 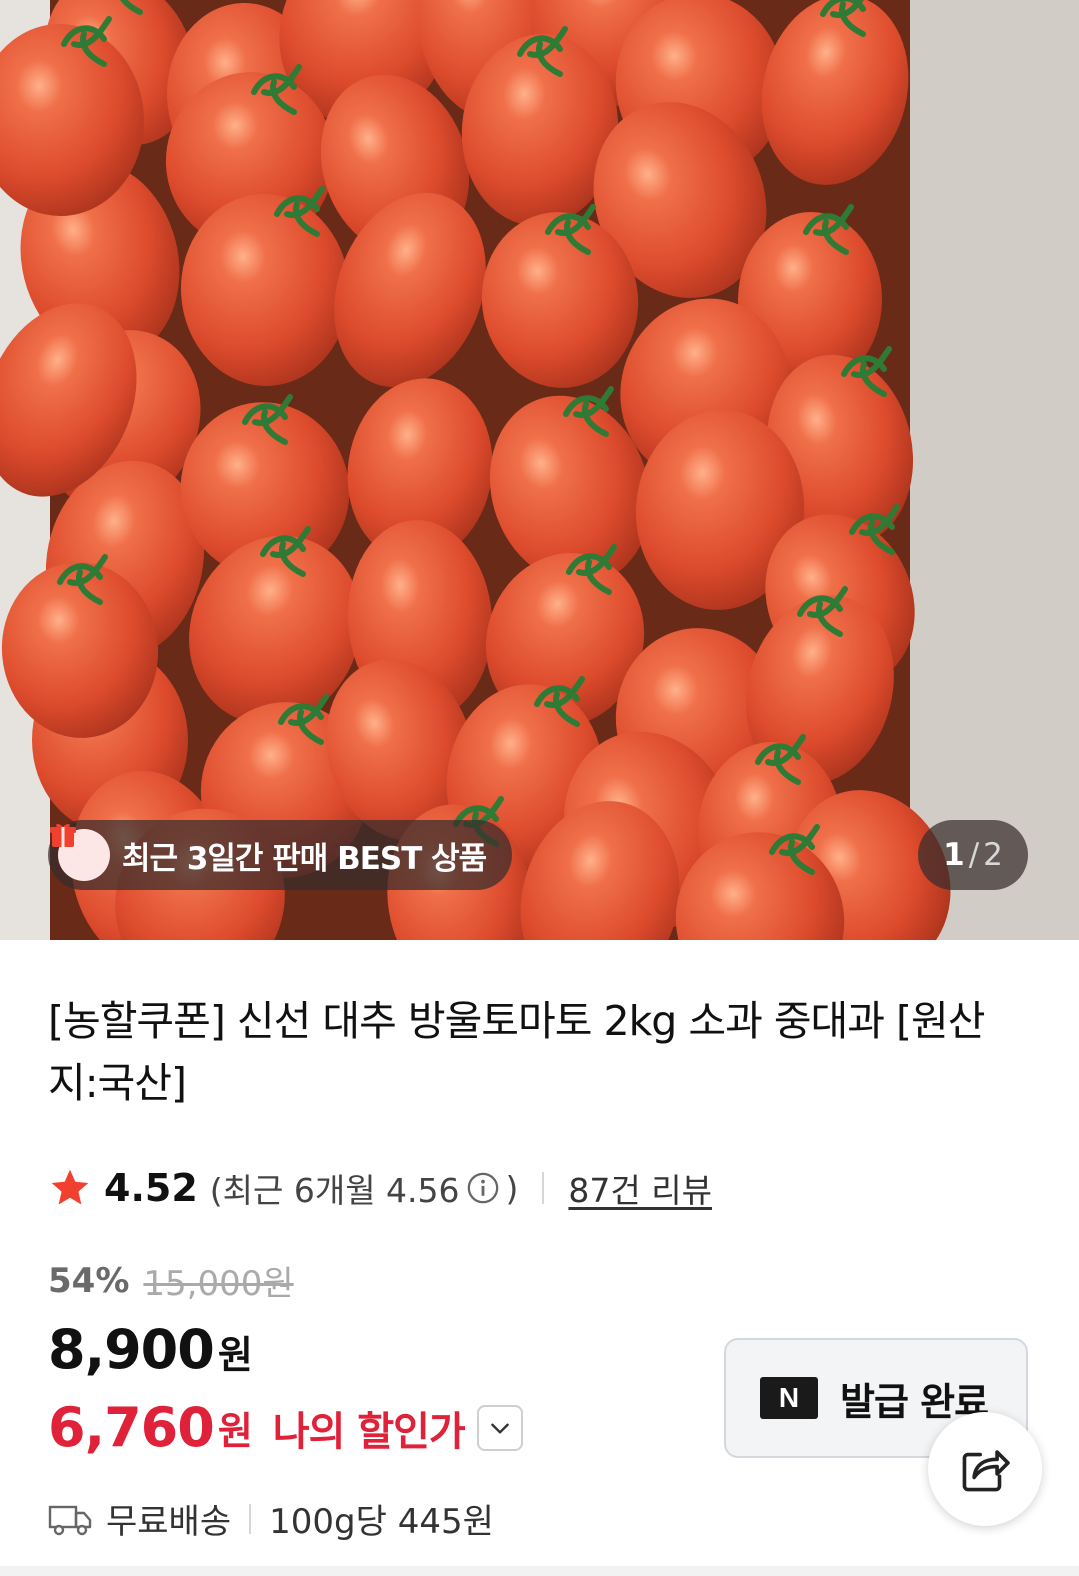 What do you see at coordinates (151, 1188) in the screenshot?
I see `rating-score: 4.52` at bounding box center [151, 1188].